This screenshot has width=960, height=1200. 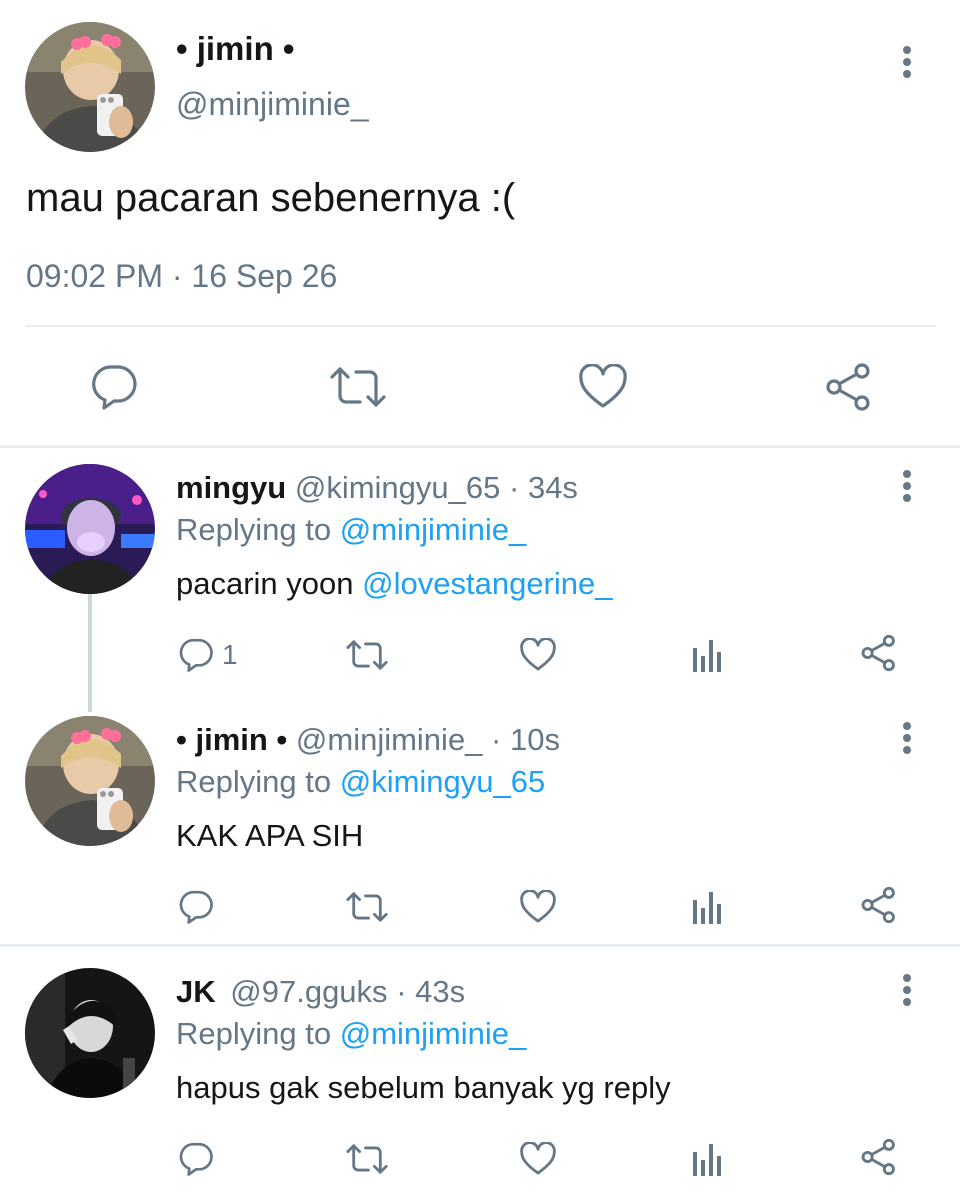 I want to click on tweet-text: mau pacaran sebenernya :(, so click(x=271, y=198).